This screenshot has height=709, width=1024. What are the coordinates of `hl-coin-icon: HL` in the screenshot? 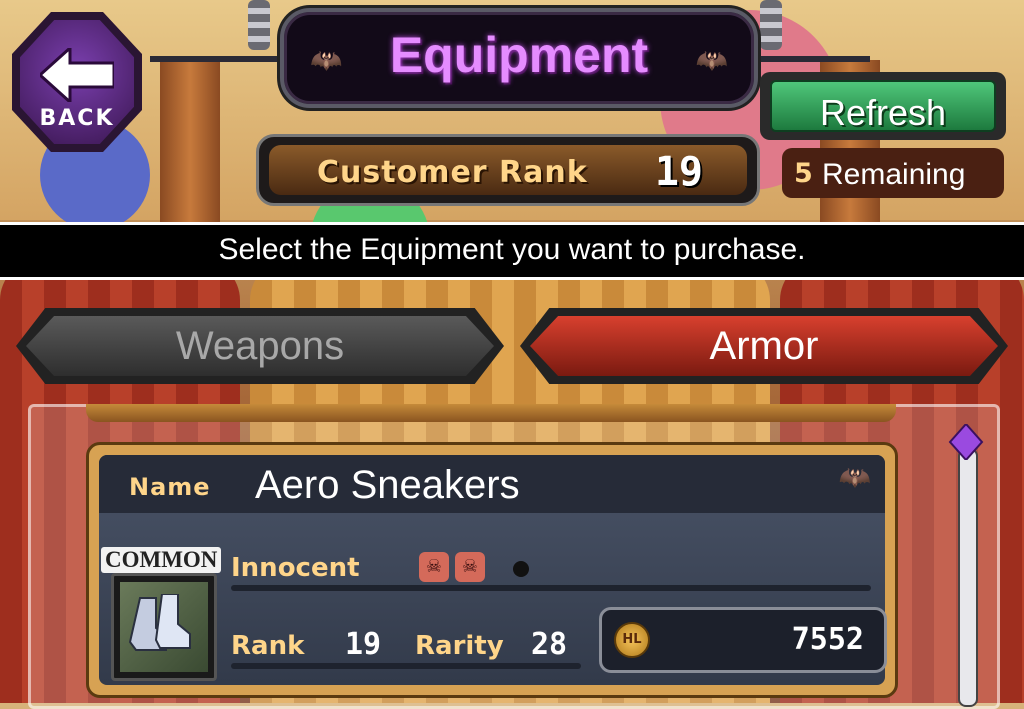 It's located at (632, 640).